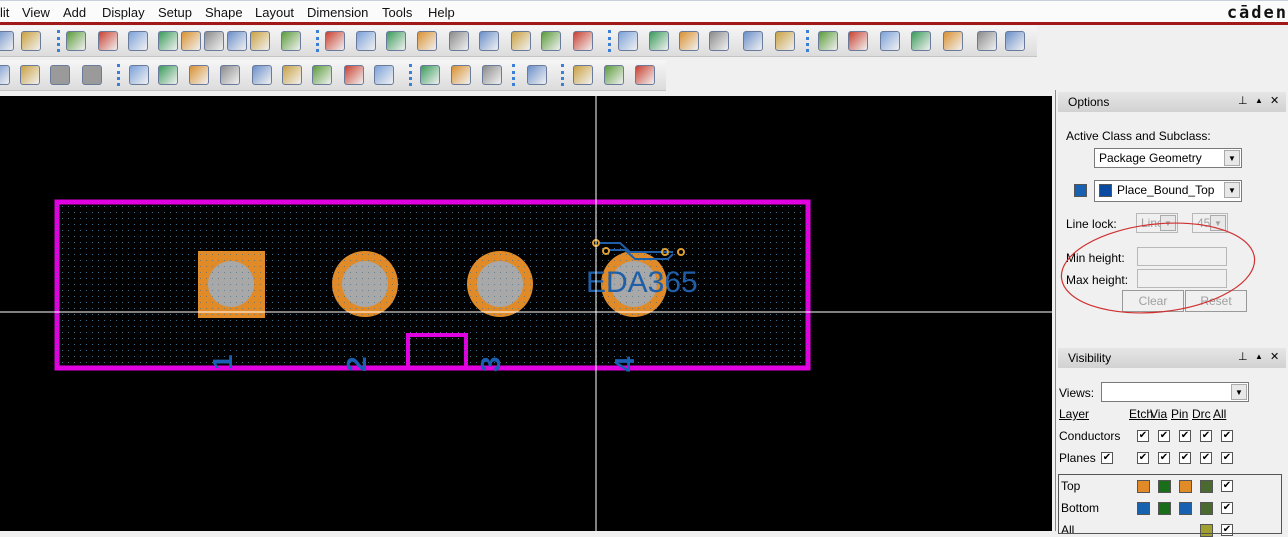 The height and width of the screenshot is (537, 1288). Describe the element at coordinates (139, 75) in the screenshot. I see `l-shape-icon` at that location.